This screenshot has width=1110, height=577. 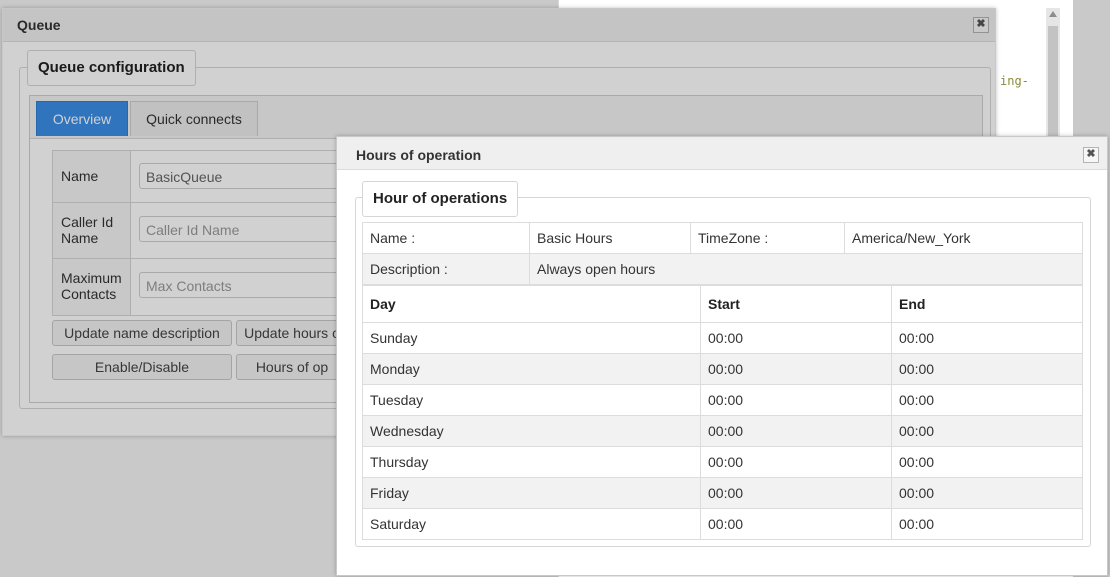 I want to click on column-header-day: Day, so click(x=531, y=304).